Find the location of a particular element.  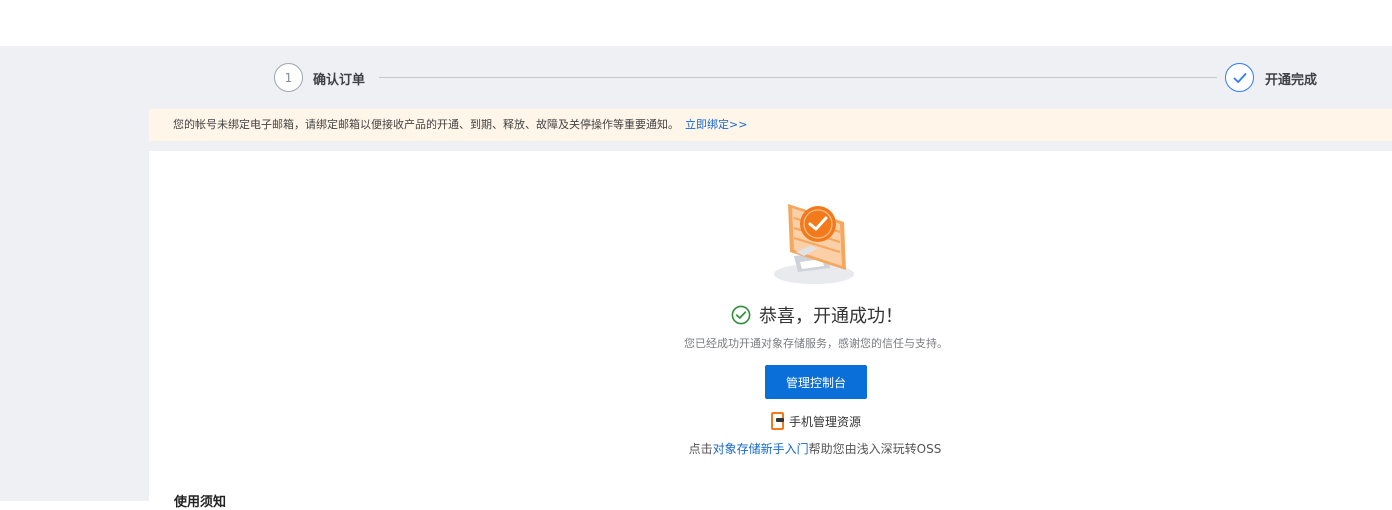

console-button: 管理控制台 is located at coordinates (816, 382).